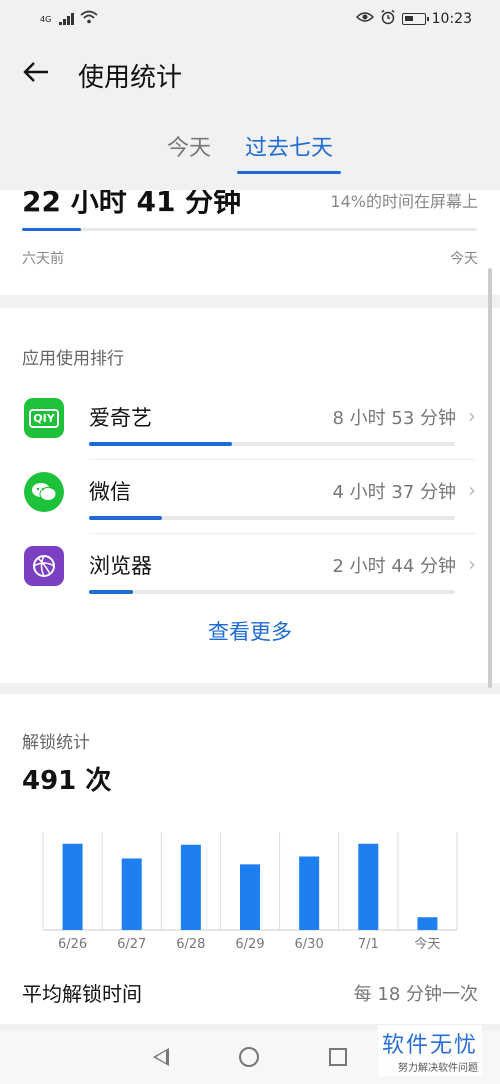 The image size is (500, 1084). I want to click on summary-card: 22 小时 41 分钟 14%的时间在屏幕上 六天前 今天, so click(250, 242).